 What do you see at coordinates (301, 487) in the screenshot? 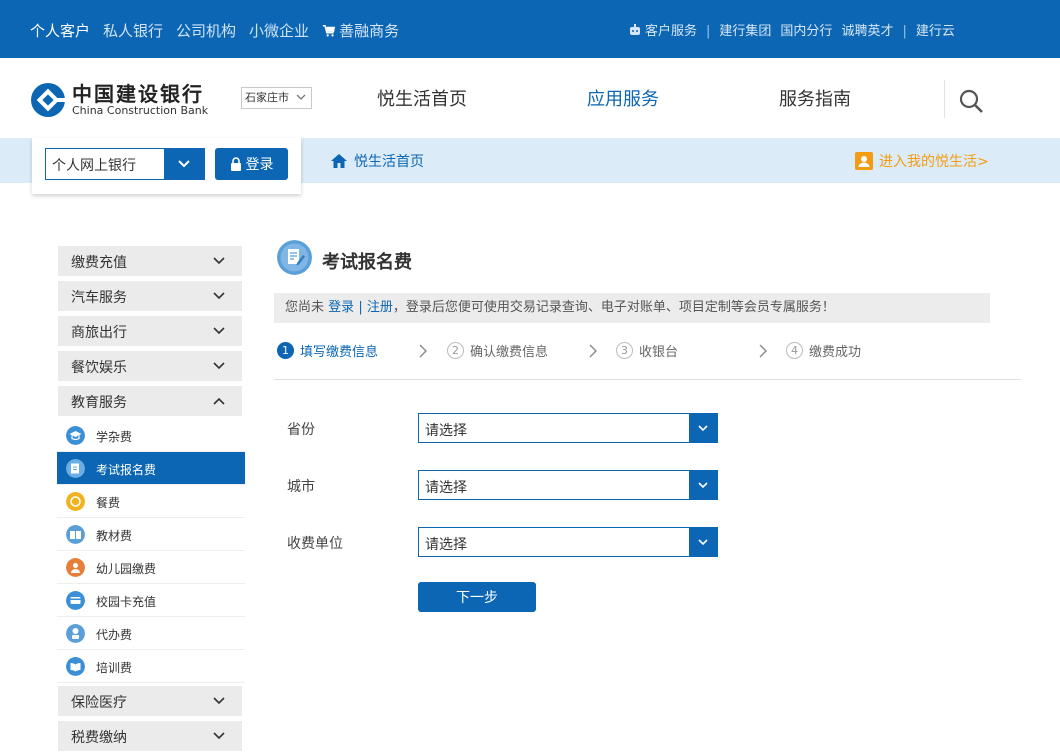
I see `city-label: 城市` at bounding box center [301, 487].